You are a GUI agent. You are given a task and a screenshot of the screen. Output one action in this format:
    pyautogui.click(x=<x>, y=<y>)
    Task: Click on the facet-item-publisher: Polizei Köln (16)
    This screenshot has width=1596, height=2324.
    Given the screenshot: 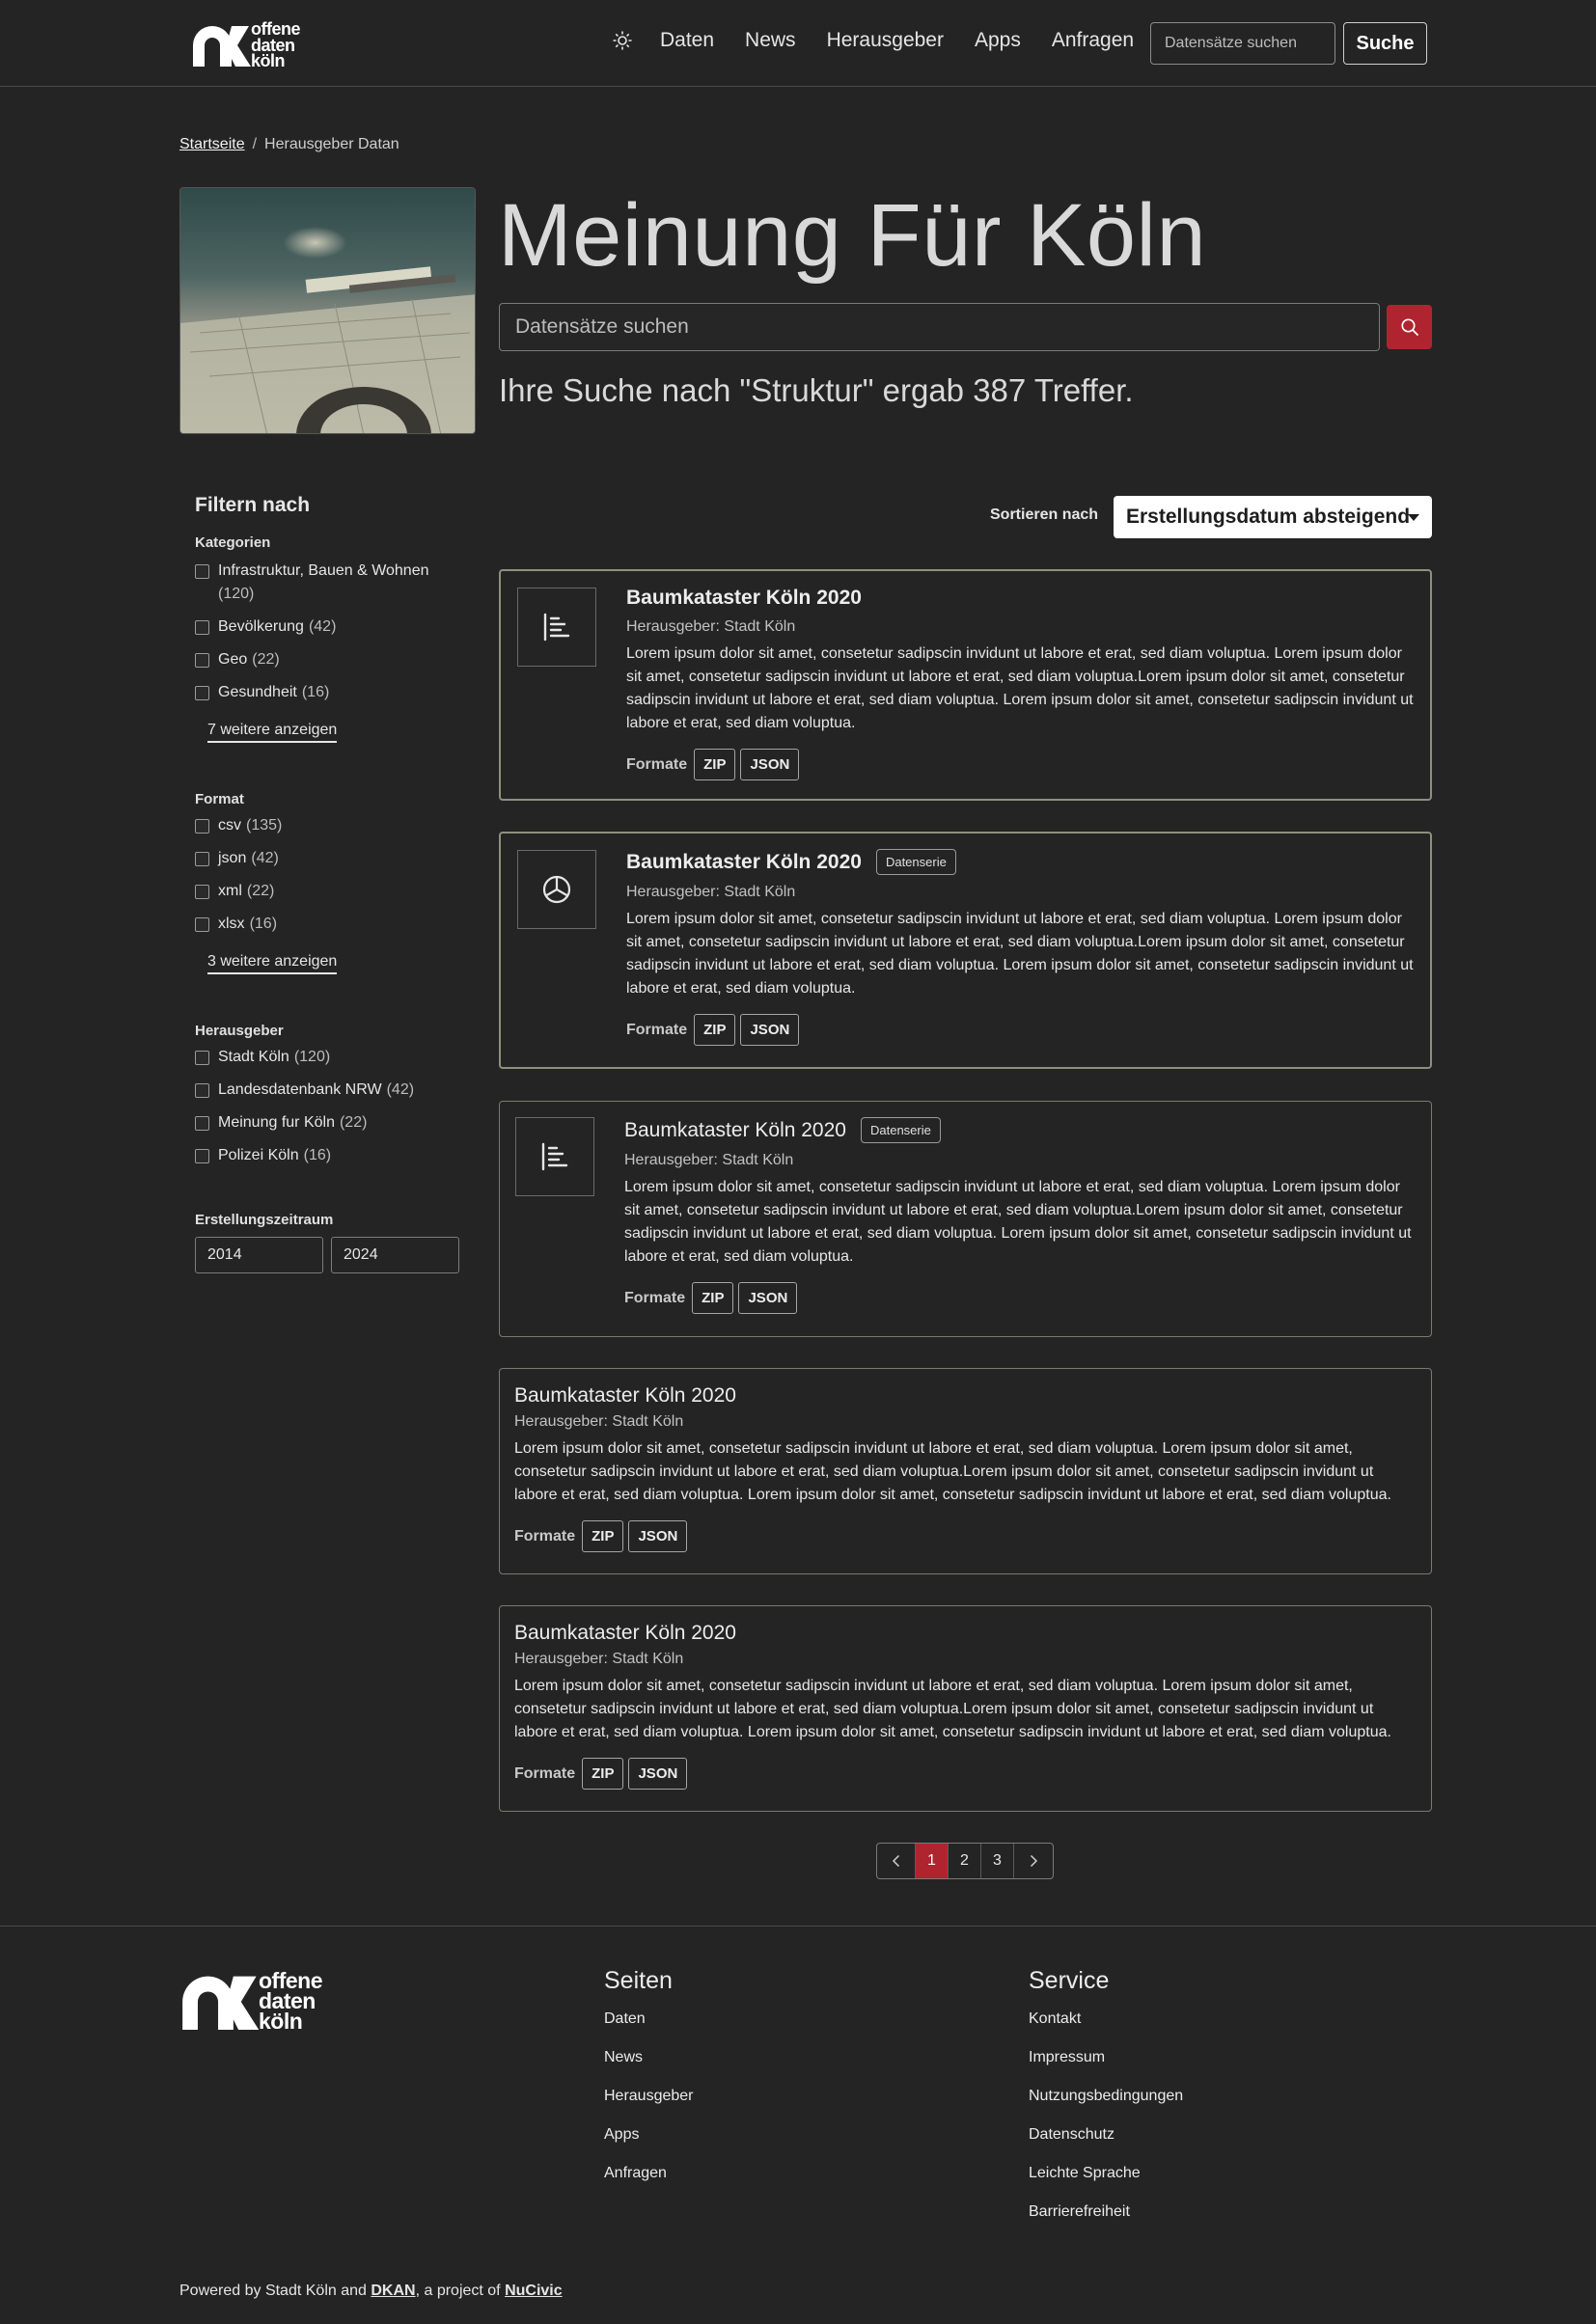 What is the action you would take?
    pyautogui.click(x=328, y=1155)
    